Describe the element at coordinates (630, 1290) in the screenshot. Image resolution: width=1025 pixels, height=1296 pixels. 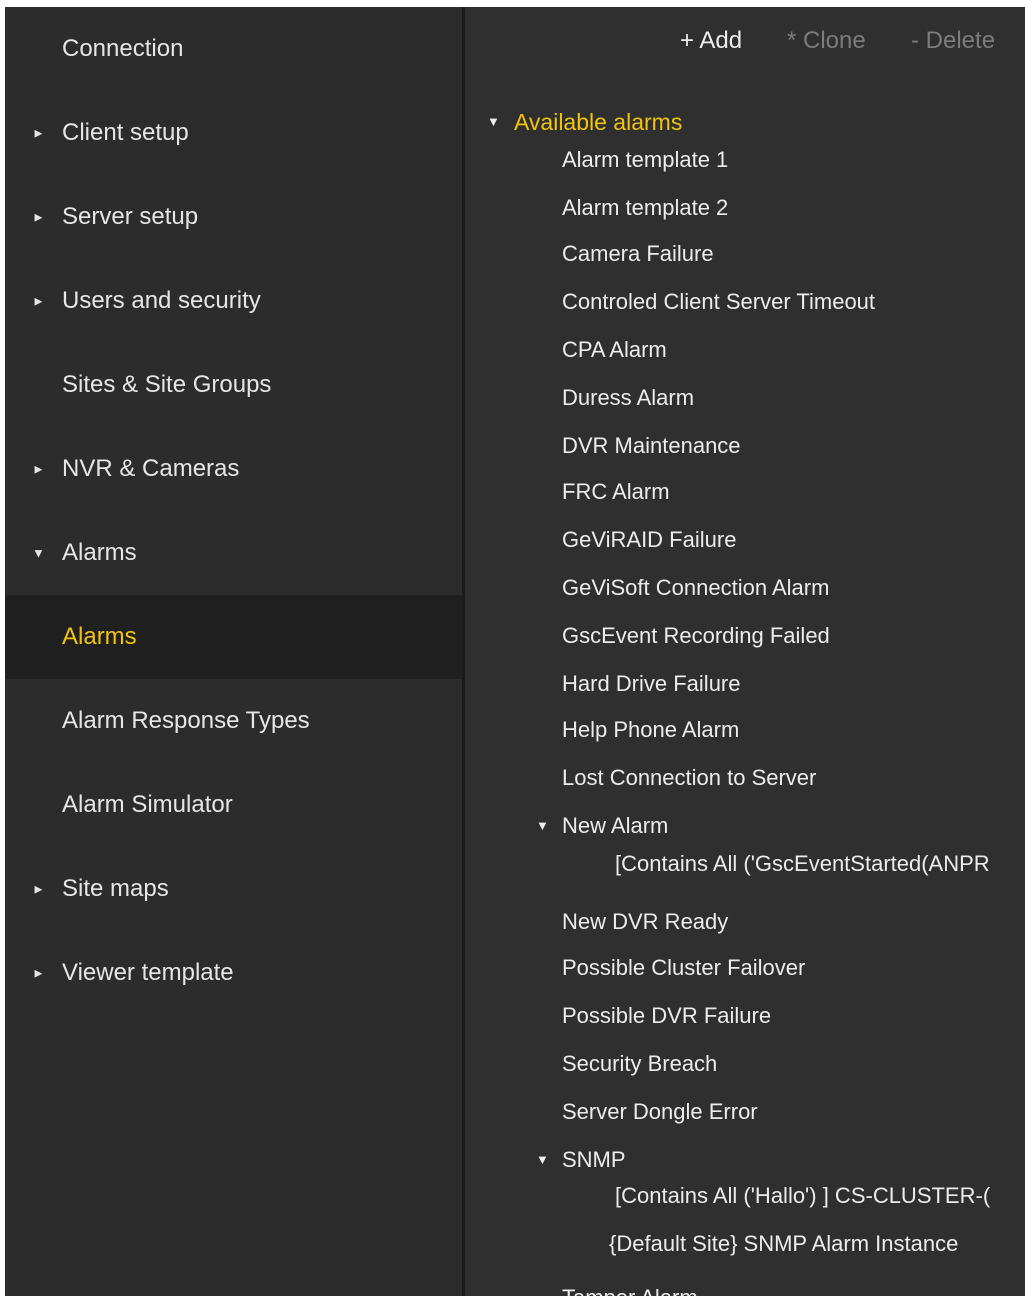
I see `tree-item-label: Tamper Alarm` at that location.